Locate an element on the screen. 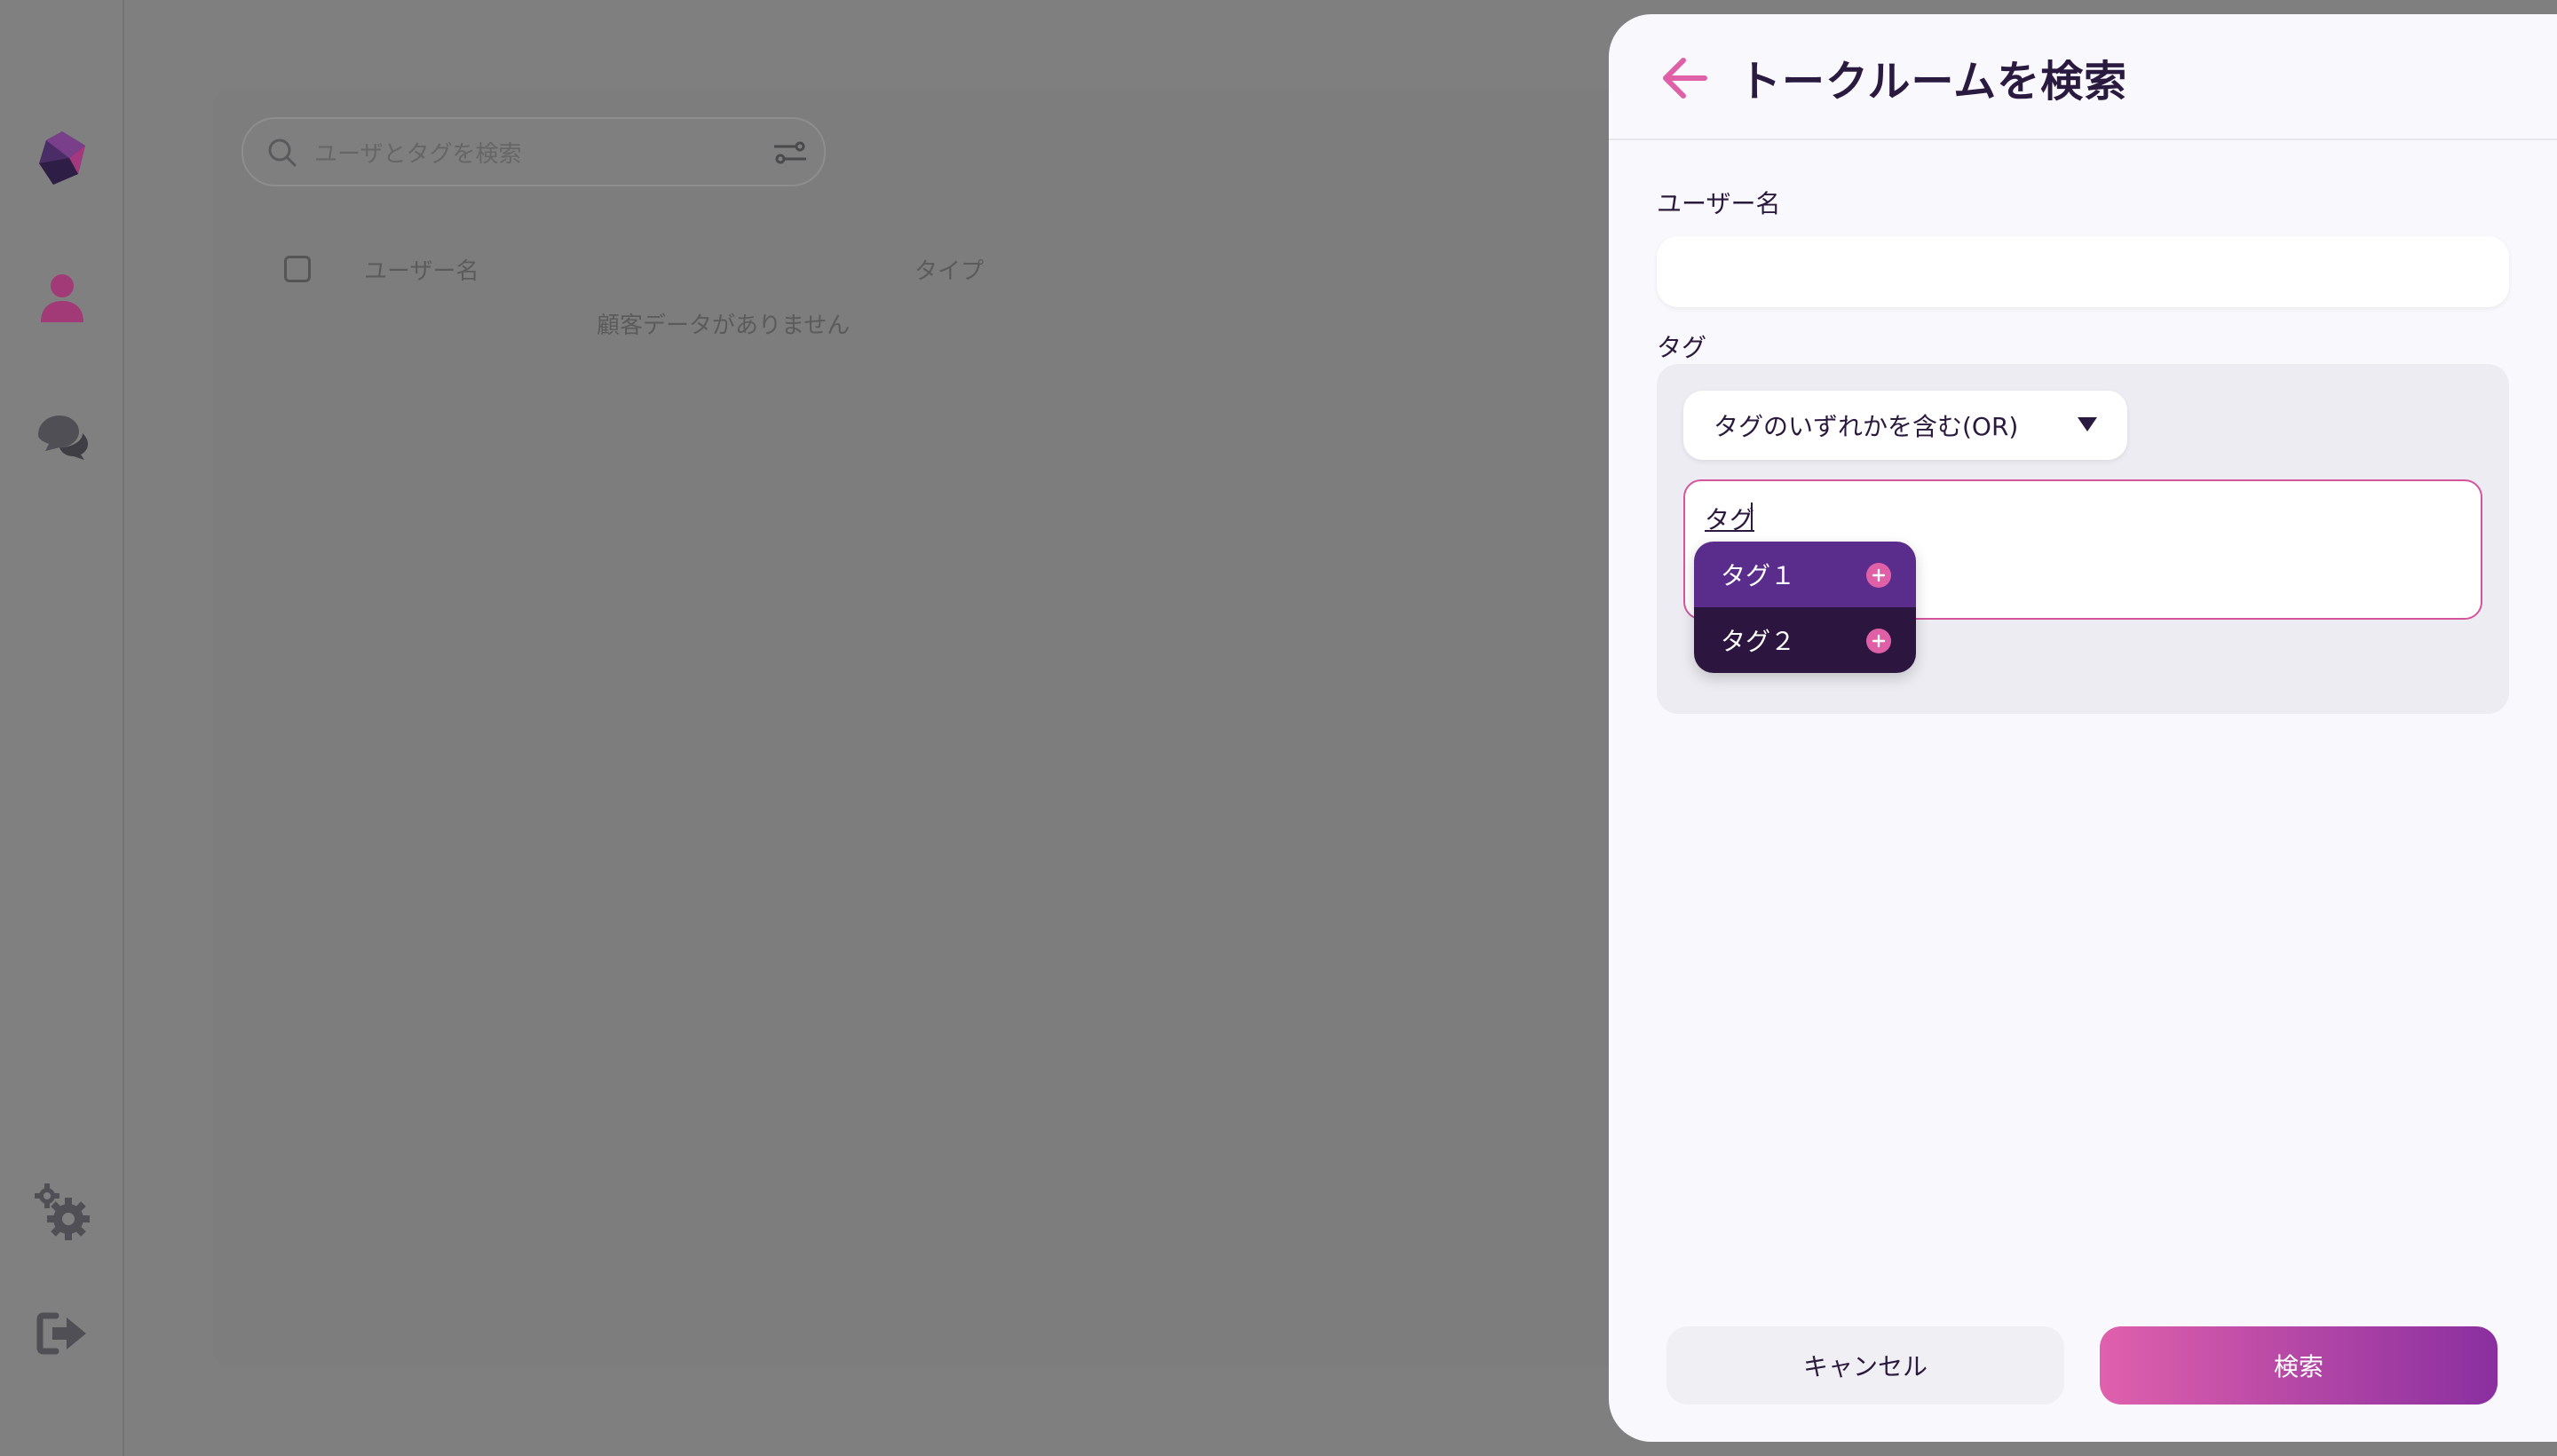 The image size is (2557, 1456). column-header-username: ユーザー名 is located at coordinates (421, 269).